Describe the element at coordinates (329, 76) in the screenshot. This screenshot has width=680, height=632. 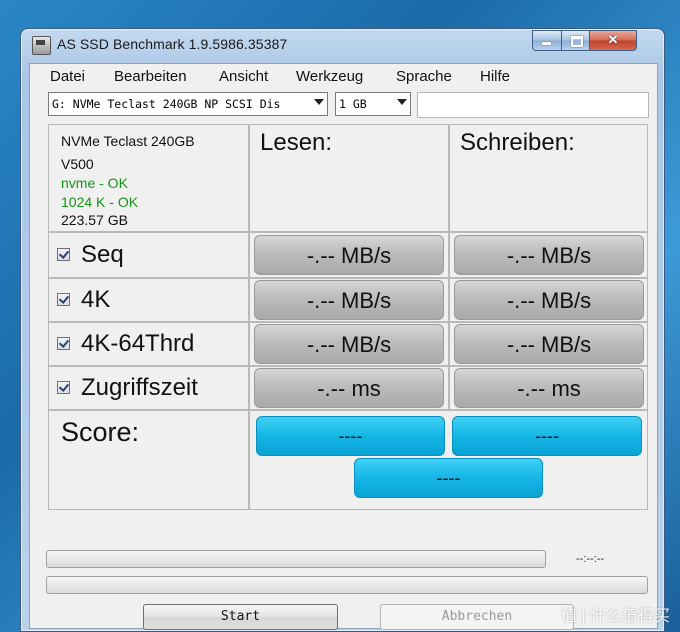
I see `menu-werkzeug: Werkzeug` at that location.